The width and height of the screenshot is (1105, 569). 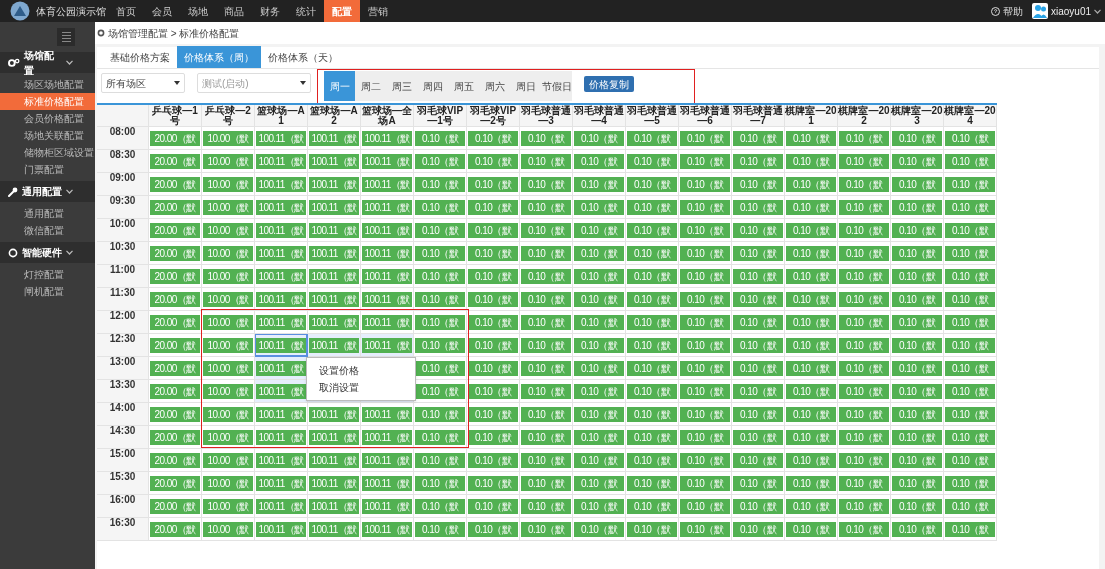 What do you see at coordinates (401, 86) in the screenshot?
I see `day-tab: 周三` at bounding box center [401, 86].